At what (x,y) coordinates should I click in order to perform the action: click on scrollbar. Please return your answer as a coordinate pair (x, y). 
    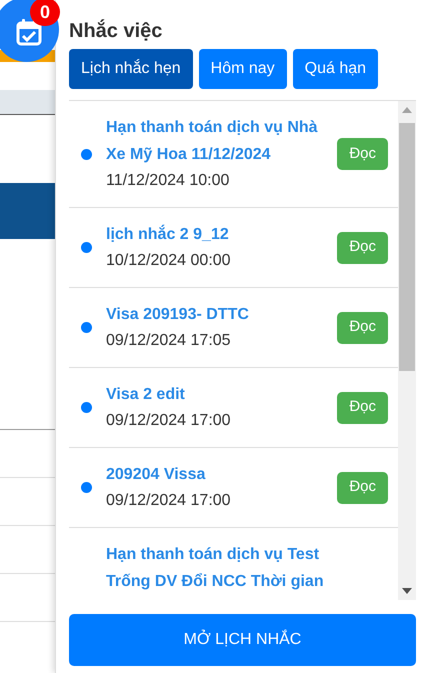
    Looking at the image, I should click on (407, 350).